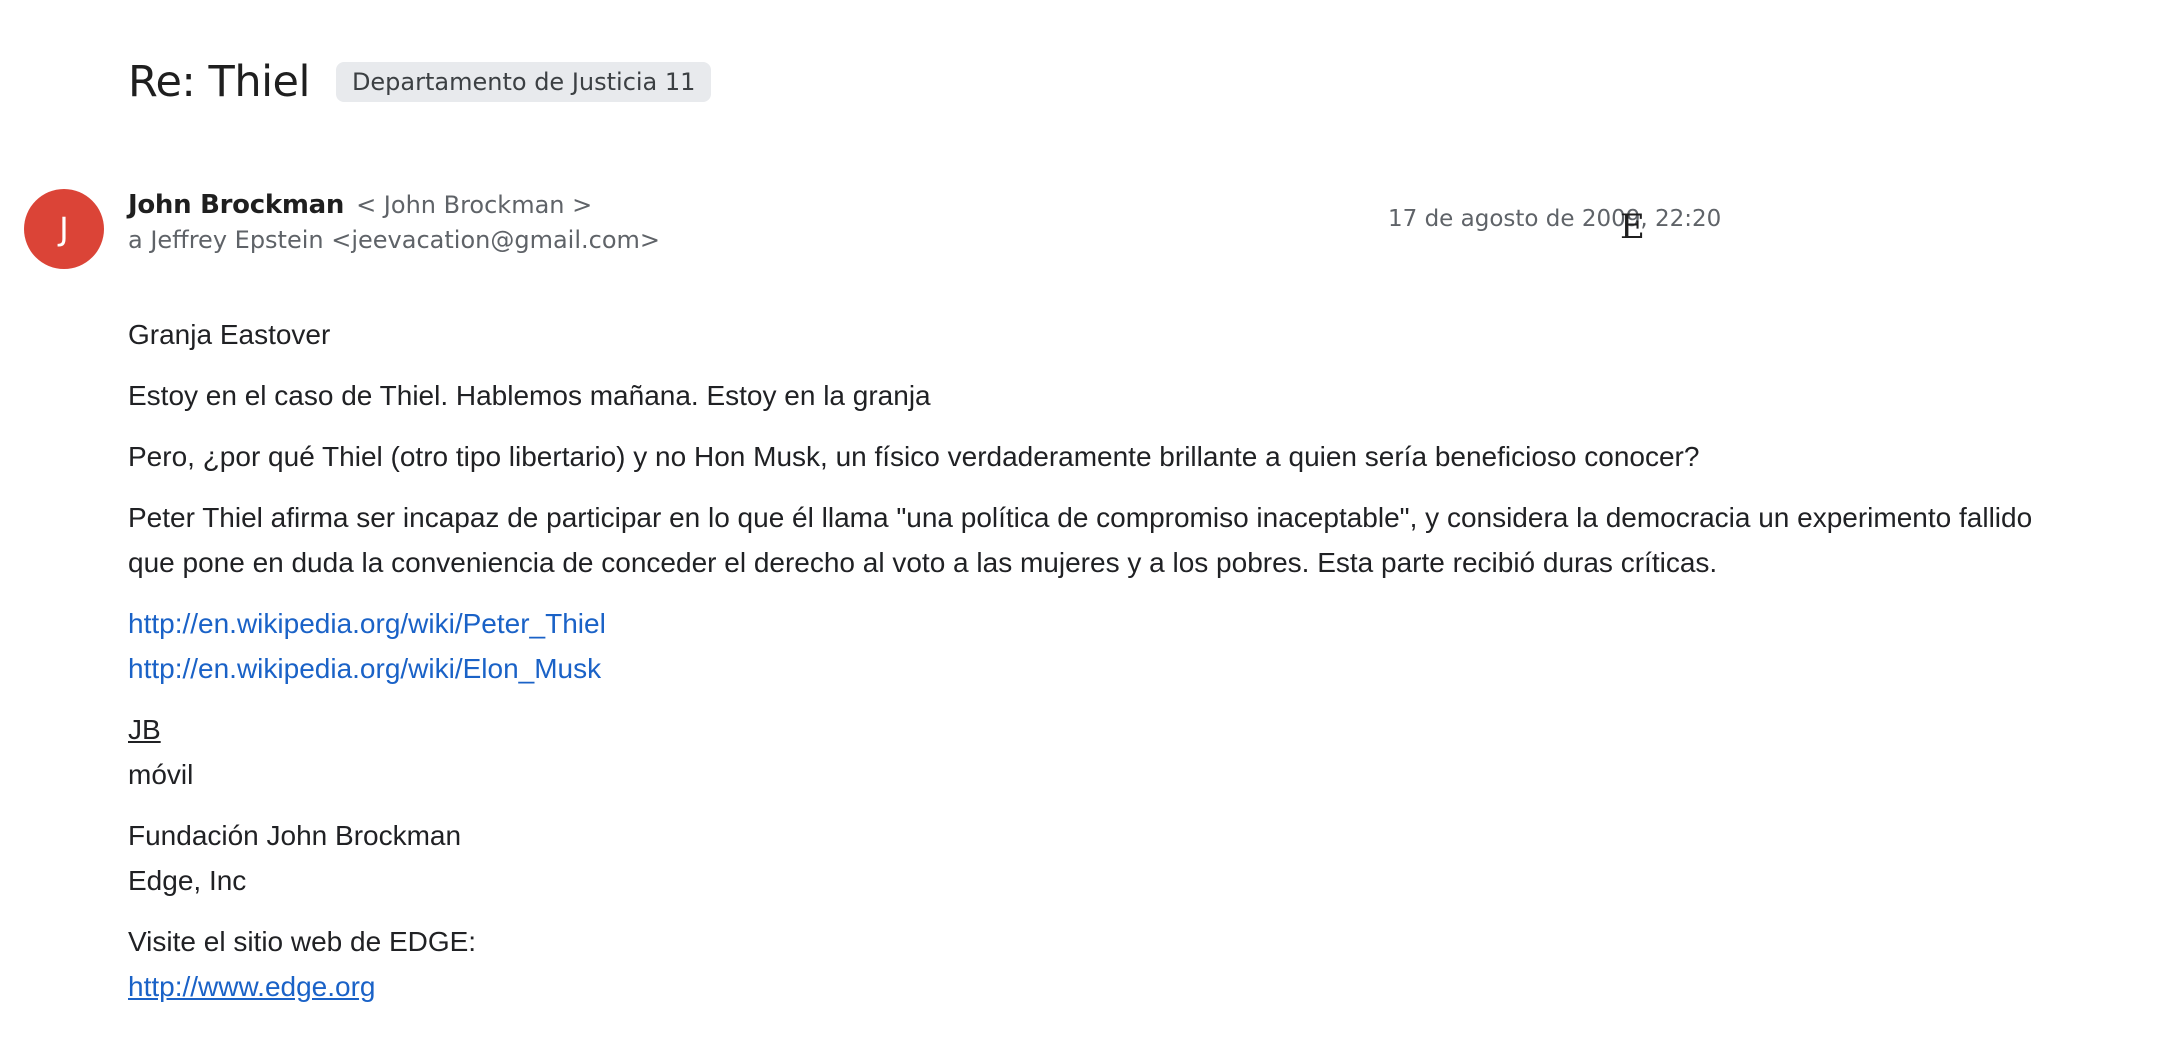  What do you see at coordinates (251, 986) in the screenshot?
I see `edge-website-link: http://www.edge.org` at bounding box center [251, 986].